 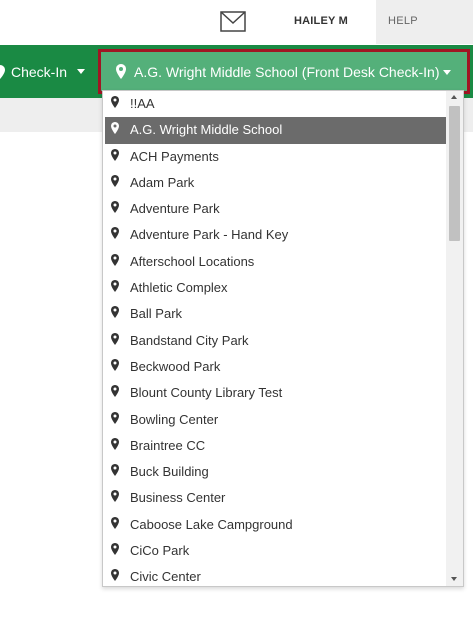 I want to click on location-option: A.G. Wright Middle School, so click(x=276, y=130).